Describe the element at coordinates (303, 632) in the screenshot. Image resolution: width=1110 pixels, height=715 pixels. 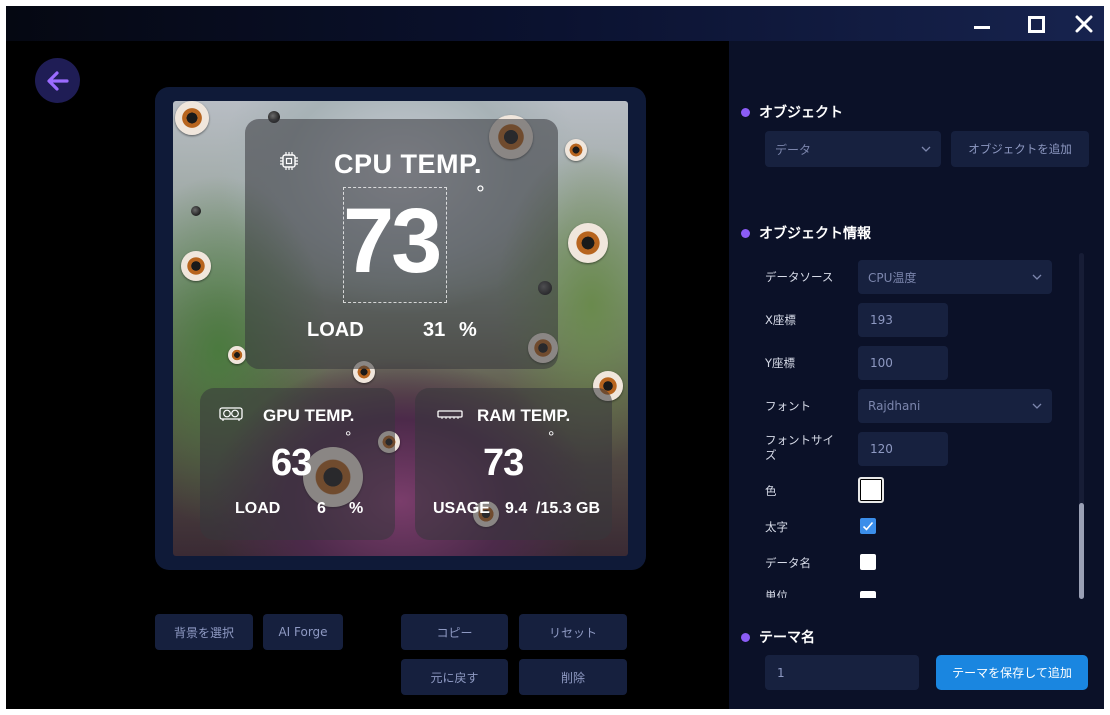
I see `ai-forge-button: AI Forge` at that location.